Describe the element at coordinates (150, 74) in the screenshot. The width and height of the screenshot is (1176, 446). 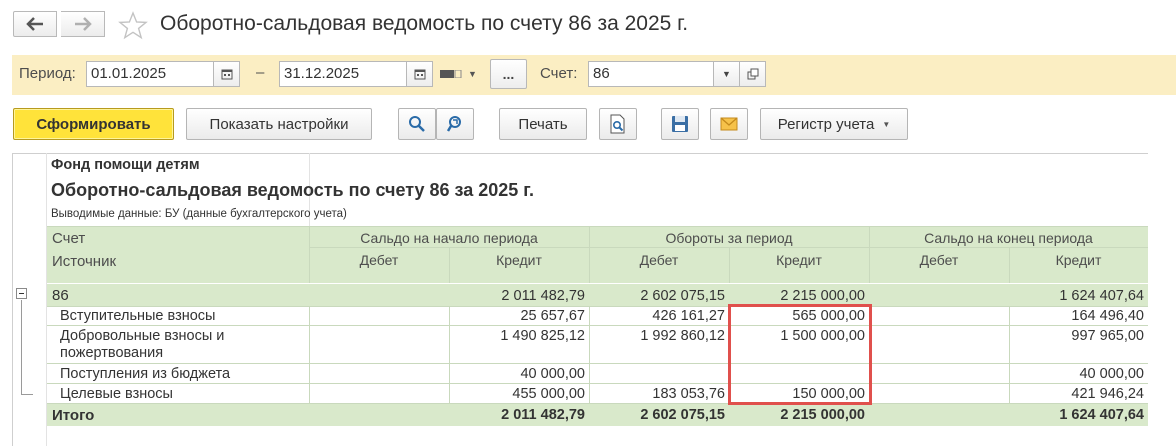
I see `date-from-field: 01.01.2025` at that location.